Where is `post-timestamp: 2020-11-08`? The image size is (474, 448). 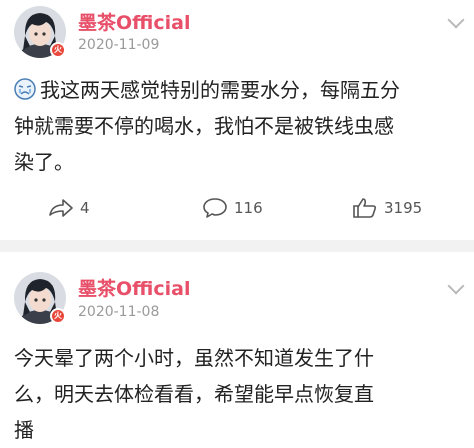 post-timestamp: 2020-11-08 is located at coordinates (119, 312).